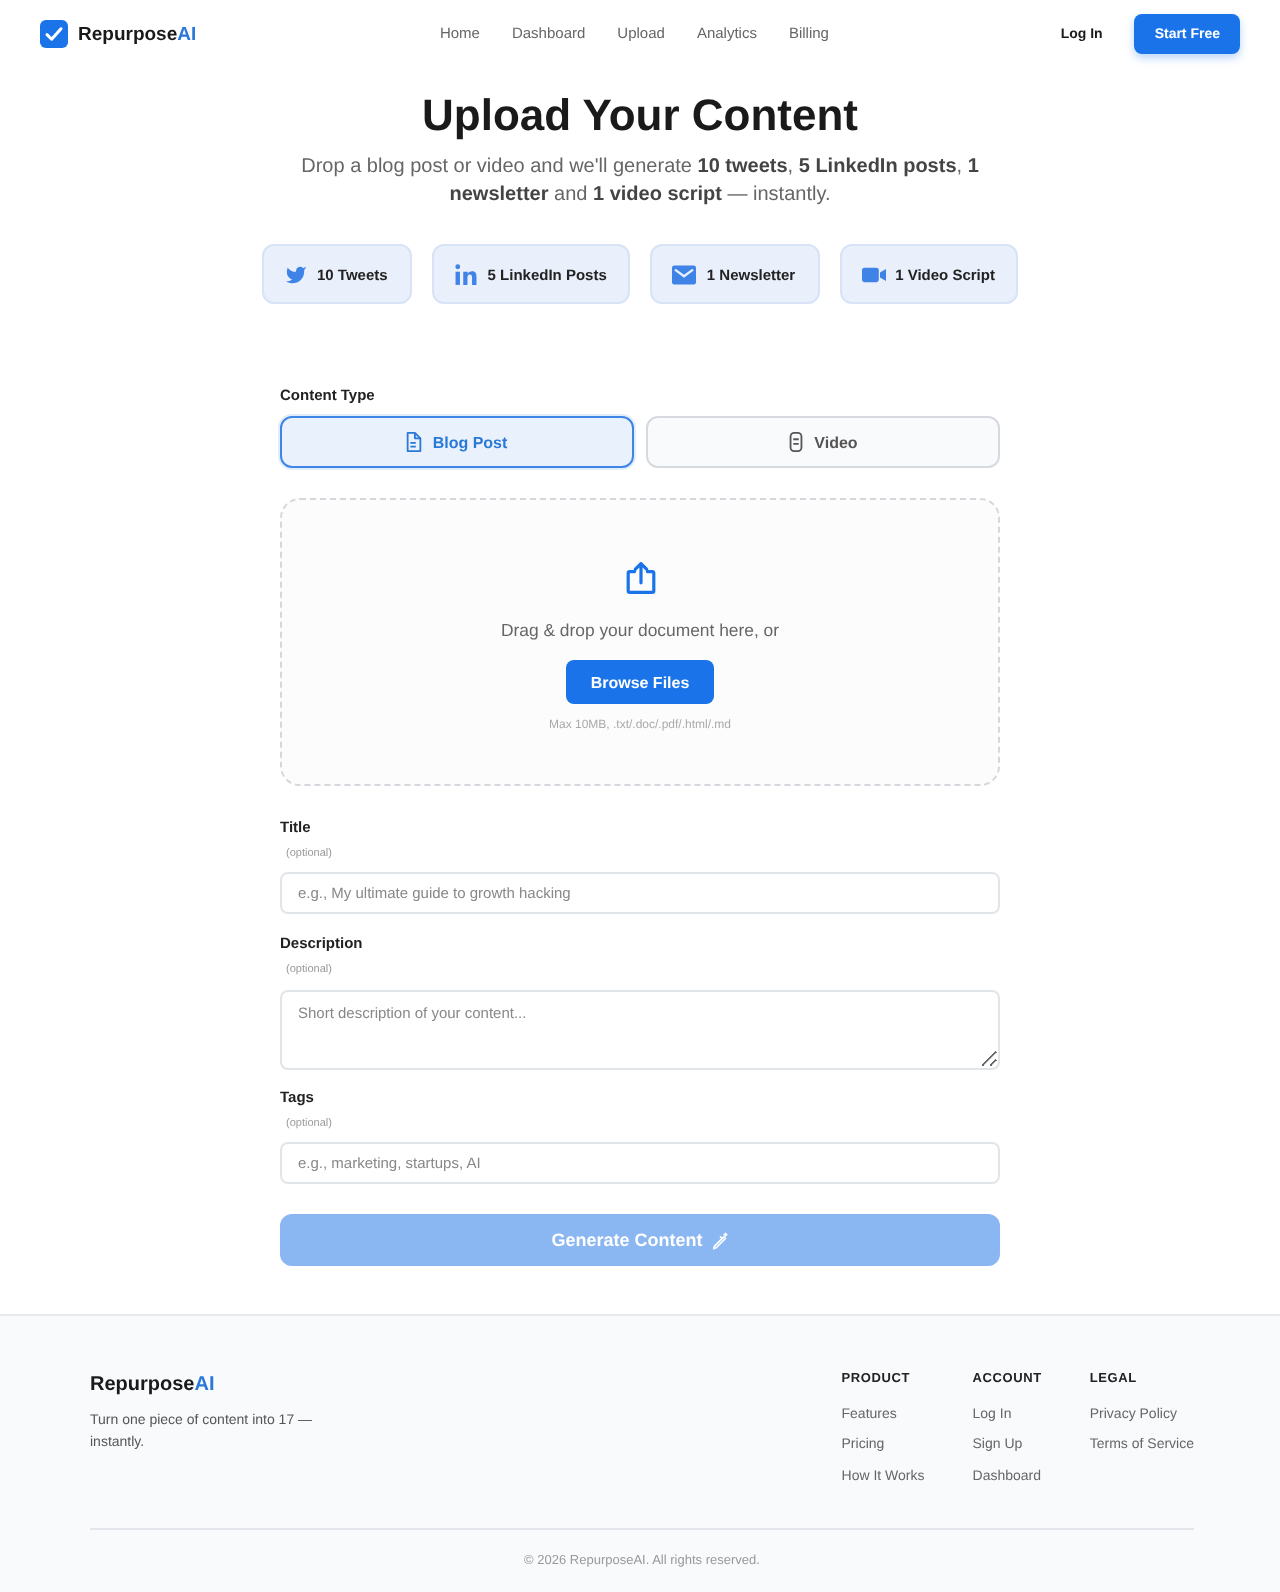 The width and height of the screenshot is (1280, 1592). I want to click on content-type-tab: Blog Post, so click(457, 442).